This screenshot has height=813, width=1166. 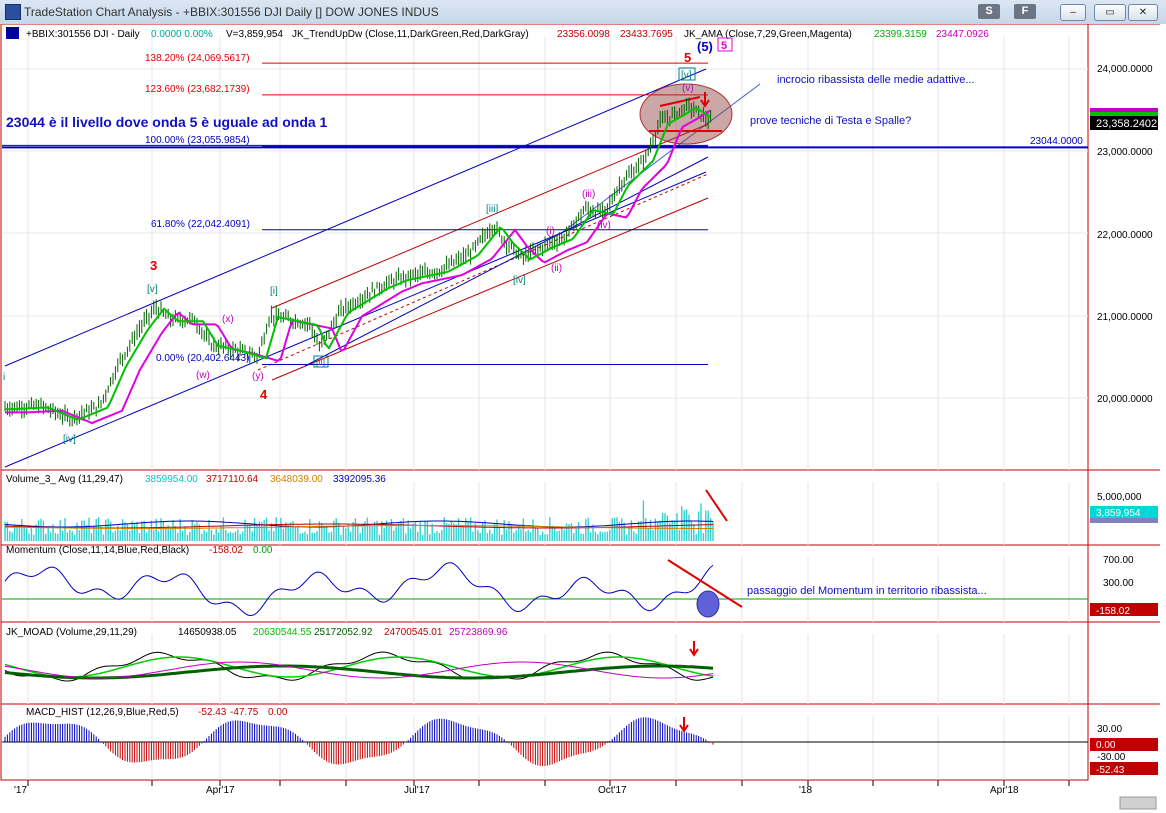 What do you see at coordinates (212, 712) in the screenshot?
I see `macd-value-1: -52.43` at bounding box center [212, 712].